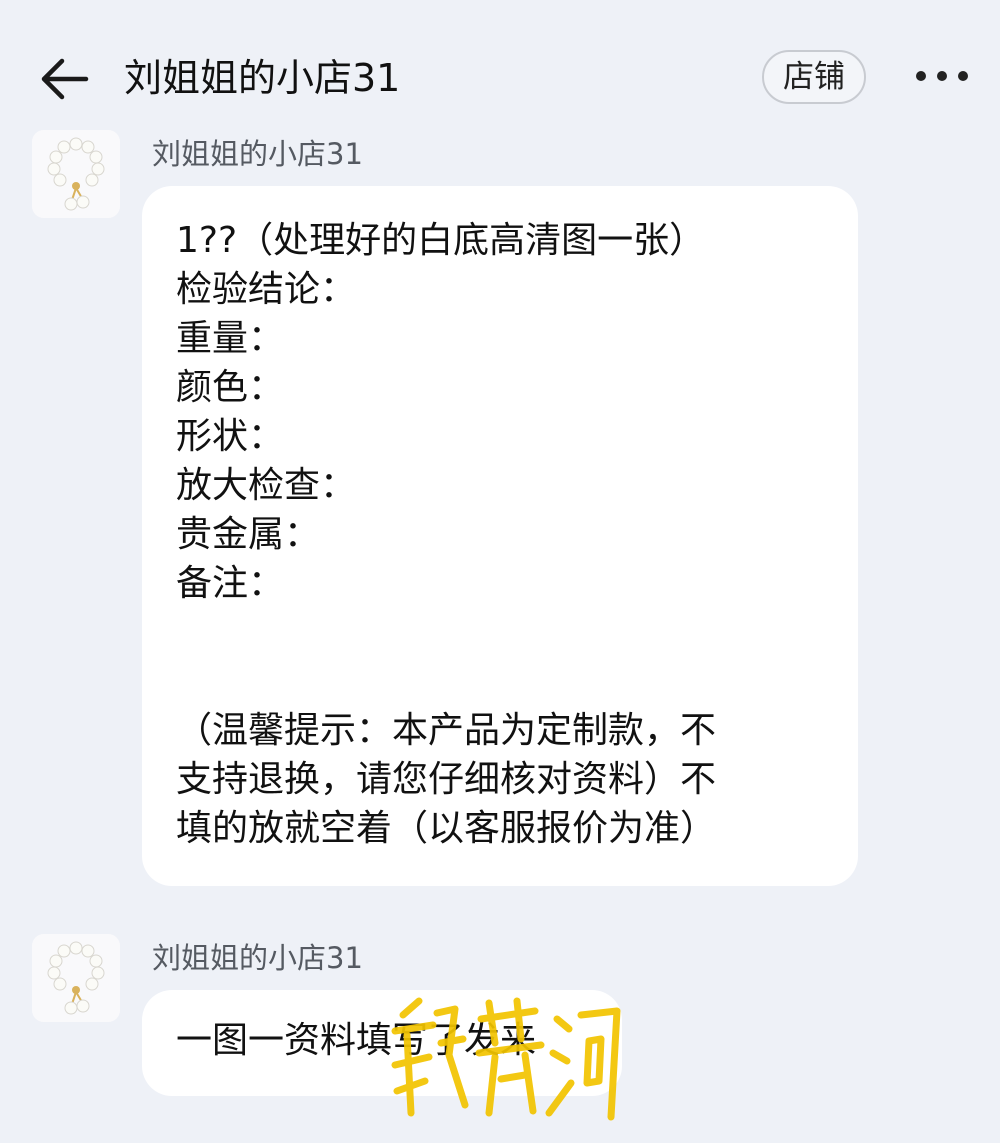  What do you see at coordinates (230, 436) in the screenshot?
I see `message-line: 形状：` at bounding box center [230, 436].